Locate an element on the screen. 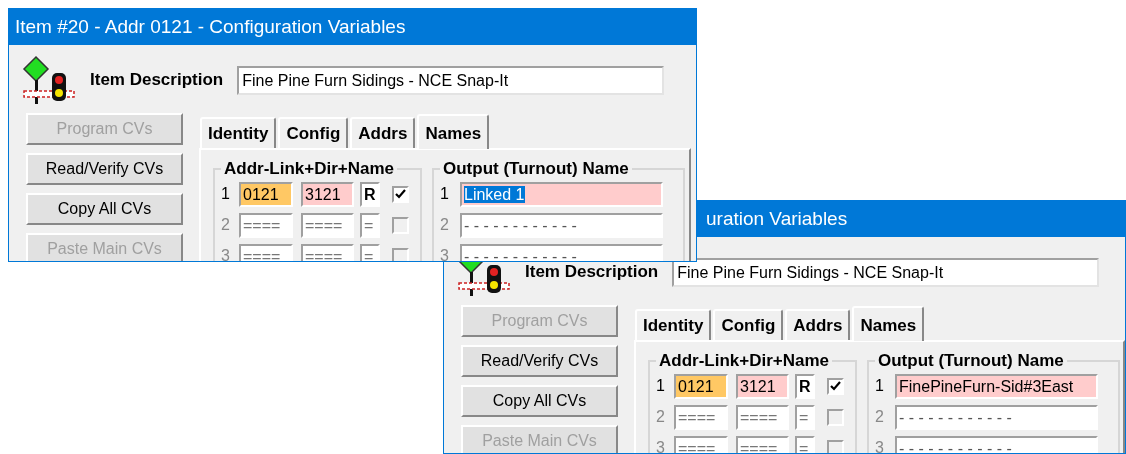 The image size is (1126, 454). window-title: Item #20 - Addr 0121 - Configuration Variables is located at coordinates (210, 26).